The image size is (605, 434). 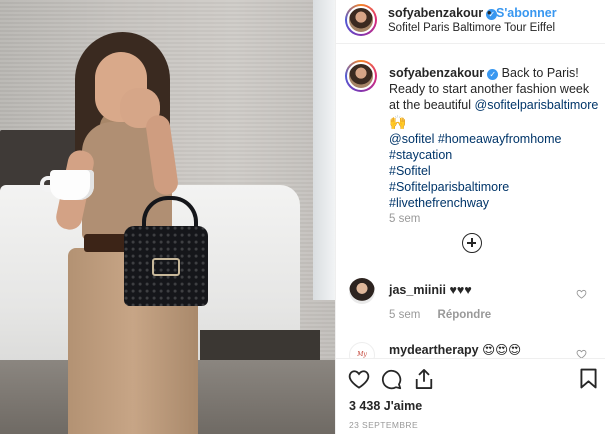 What do you see at coordinates (385, 406) in the screenshot?
I see `likes-count: 3 438 J'aime` at bounding box center [385, 406].